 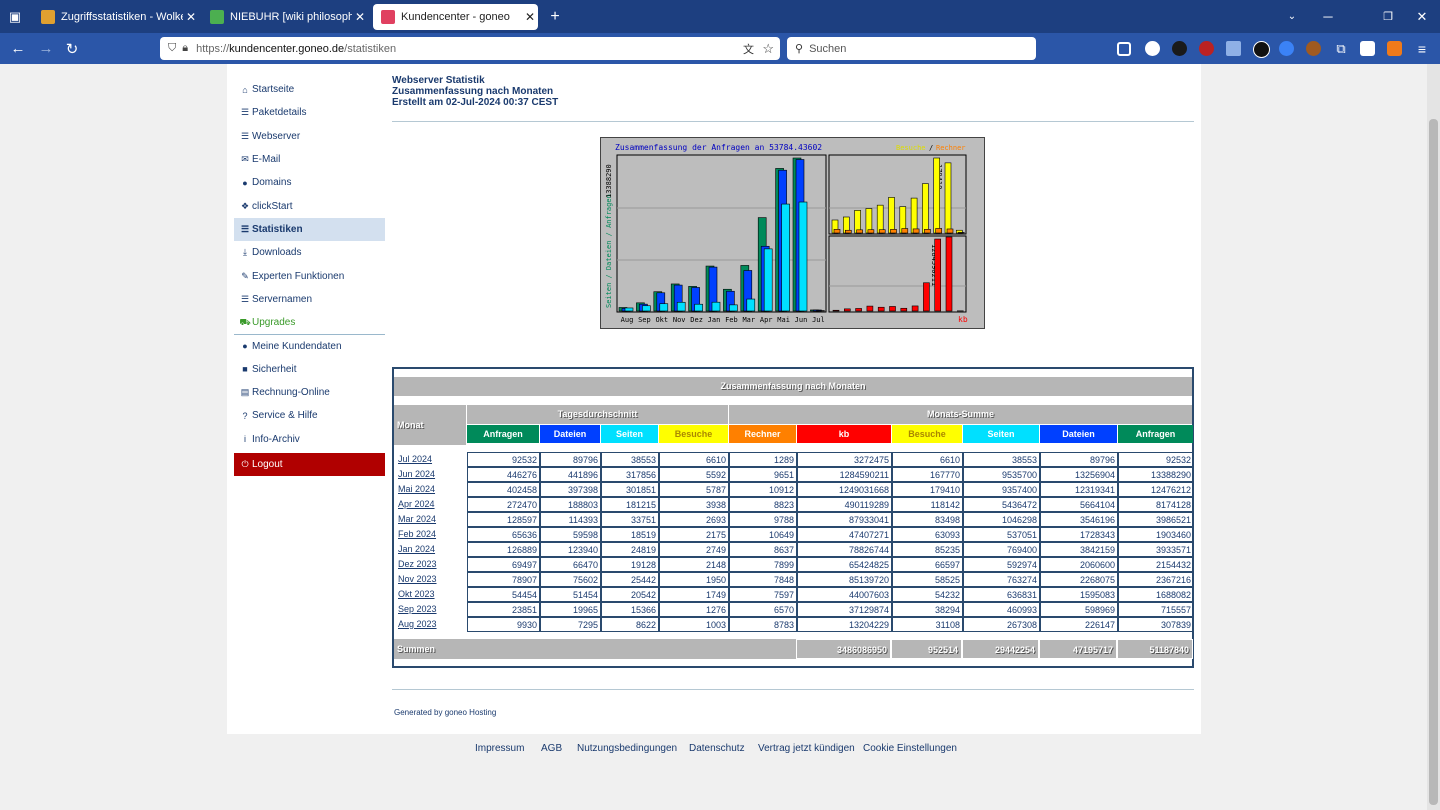 I want to click on table-cell: 1749, so click(x=694, y=594).